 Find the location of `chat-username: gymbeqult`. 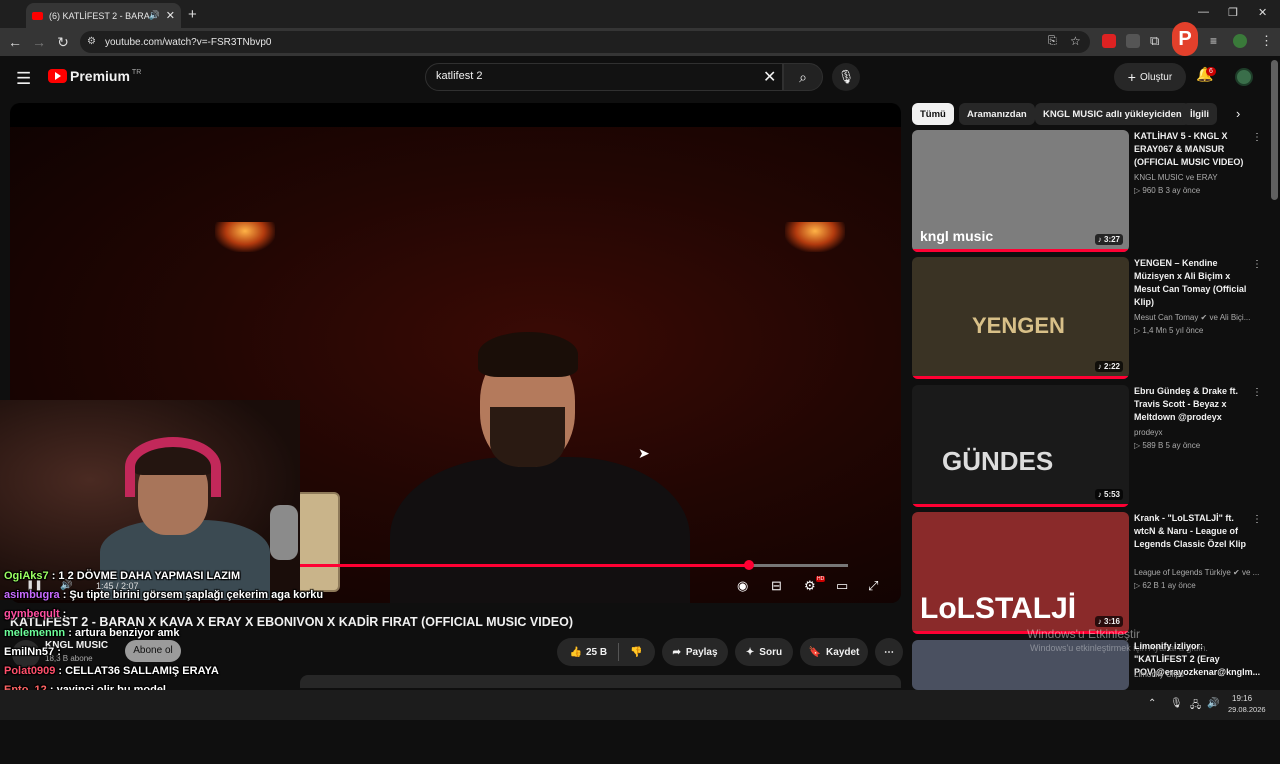

chat-username: gymbeqult is located at coordinates (32, 614).